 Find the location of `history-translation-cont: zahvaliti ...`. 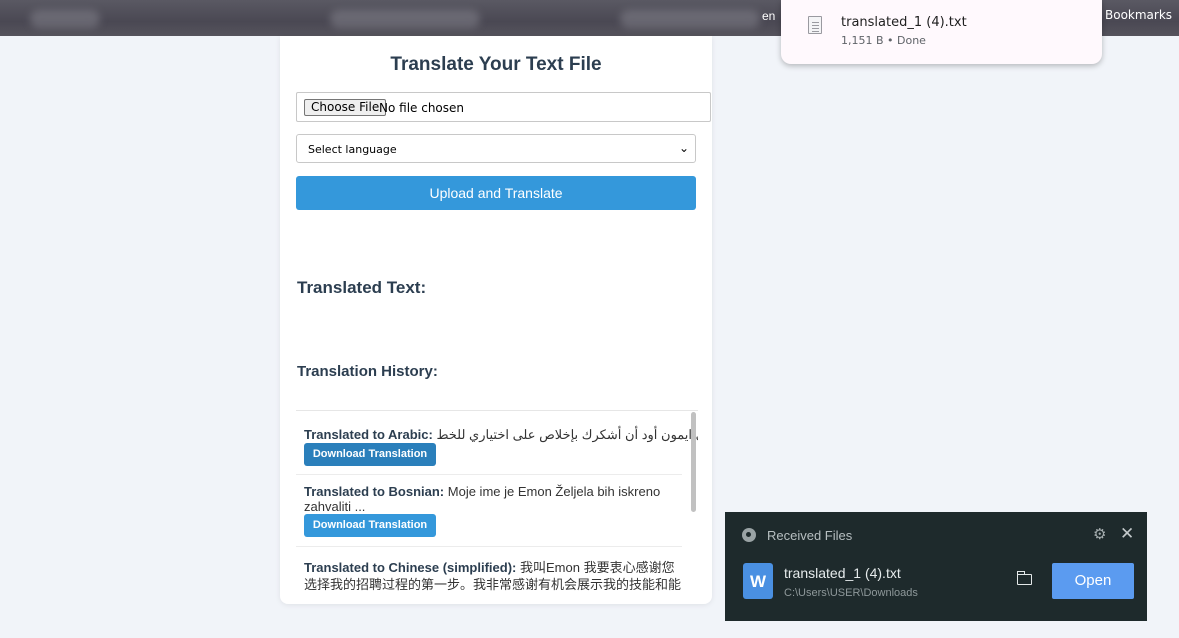

history-translation-cont: zahvaliti ... is located at coordinates (335, 506).